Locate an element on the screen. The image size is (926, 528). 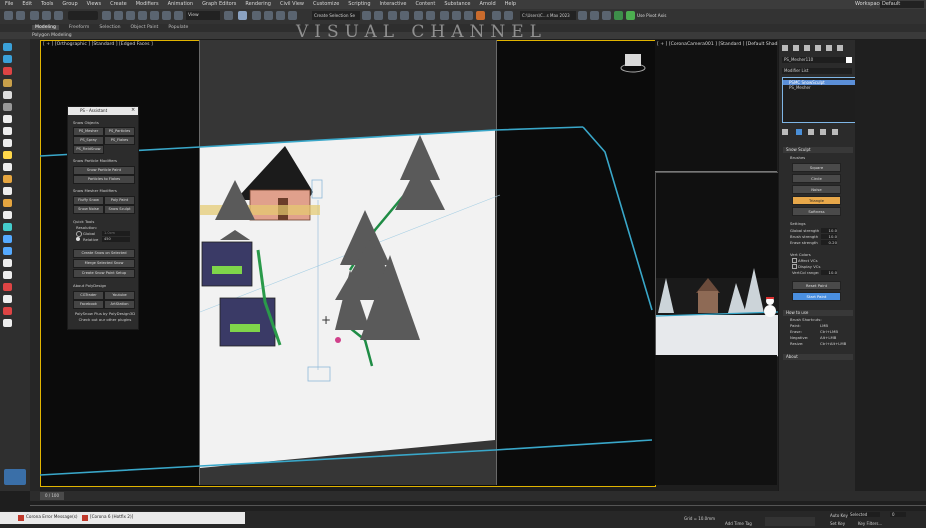
taskbar-item-errors: Corona Error Message(s) is located at coordinates (52, 516).